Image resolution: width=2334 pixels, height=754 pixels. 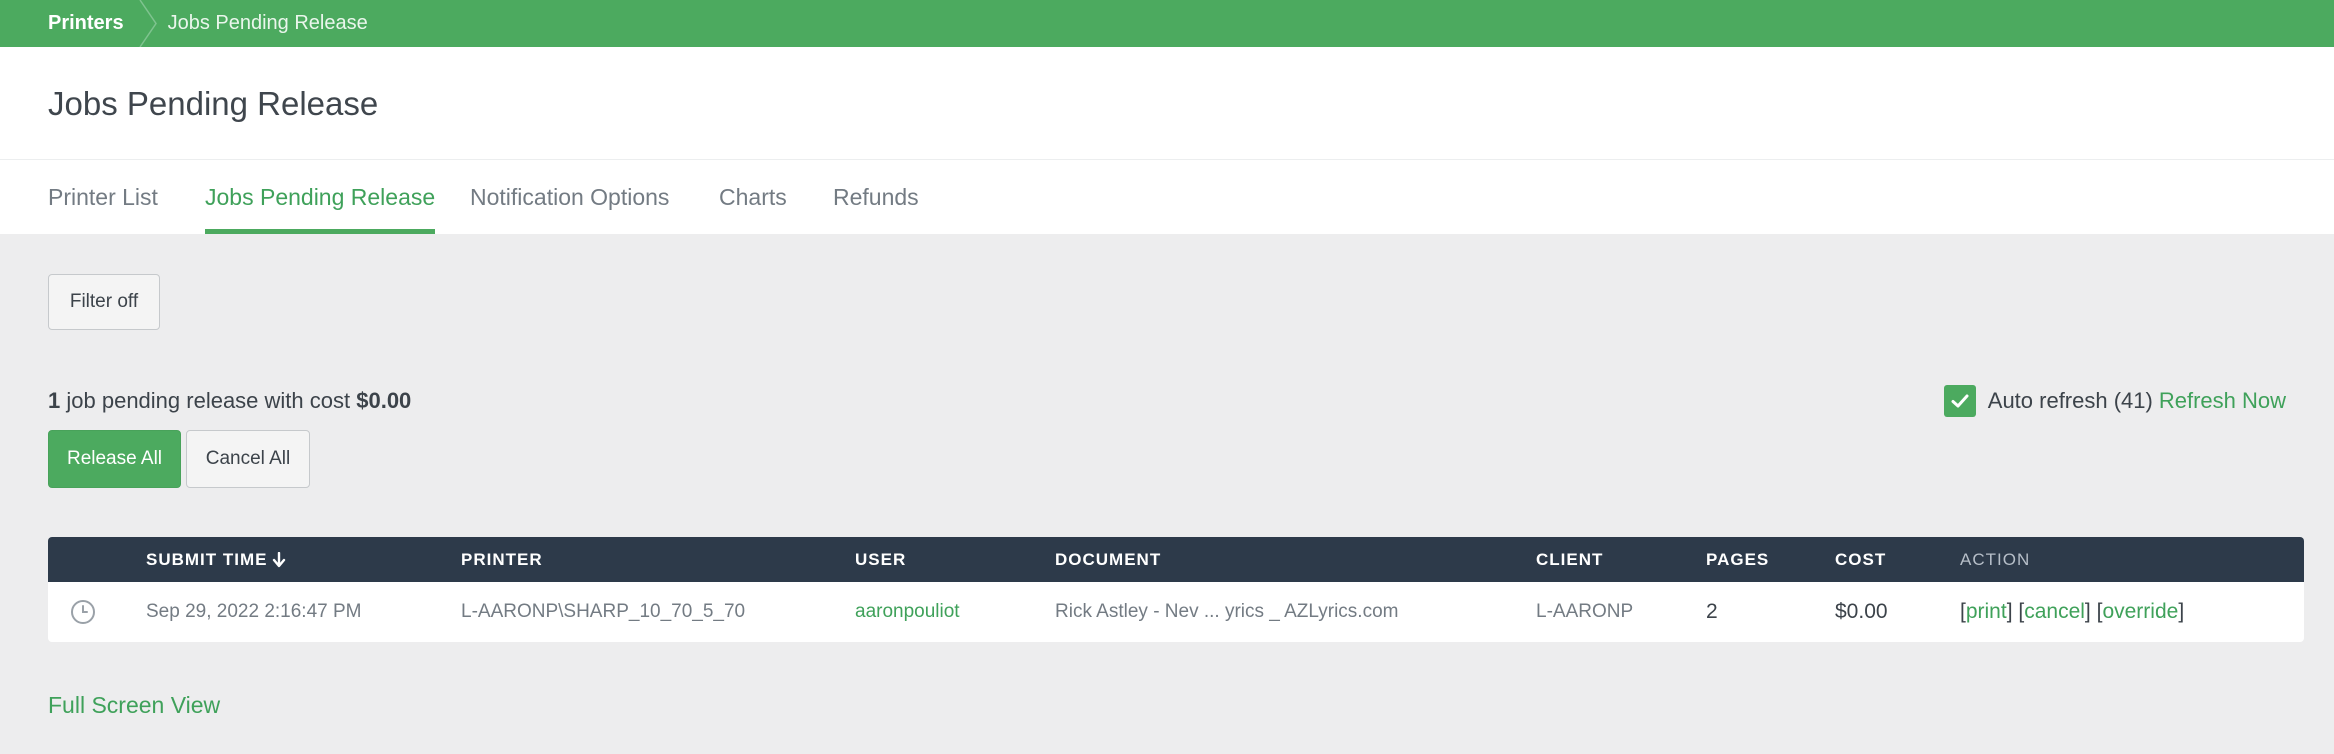 I want to click on print-action-link: print, so click(x=1986, y=612).